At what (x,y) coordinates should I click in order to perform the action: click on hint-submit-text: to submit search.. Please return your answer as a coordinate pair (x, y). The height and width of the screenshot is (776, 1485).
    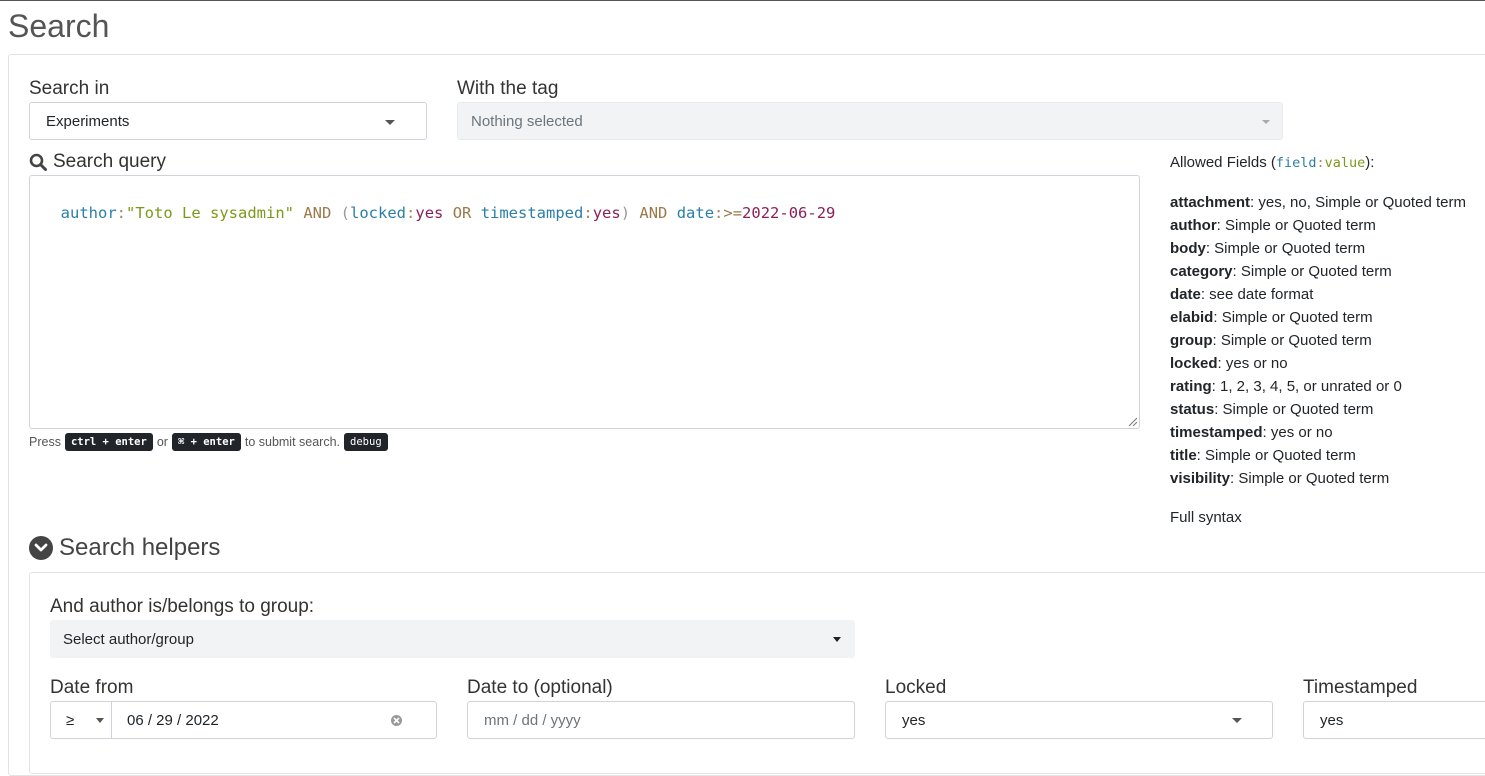
    Looking at the image, I should click on (292, 442).